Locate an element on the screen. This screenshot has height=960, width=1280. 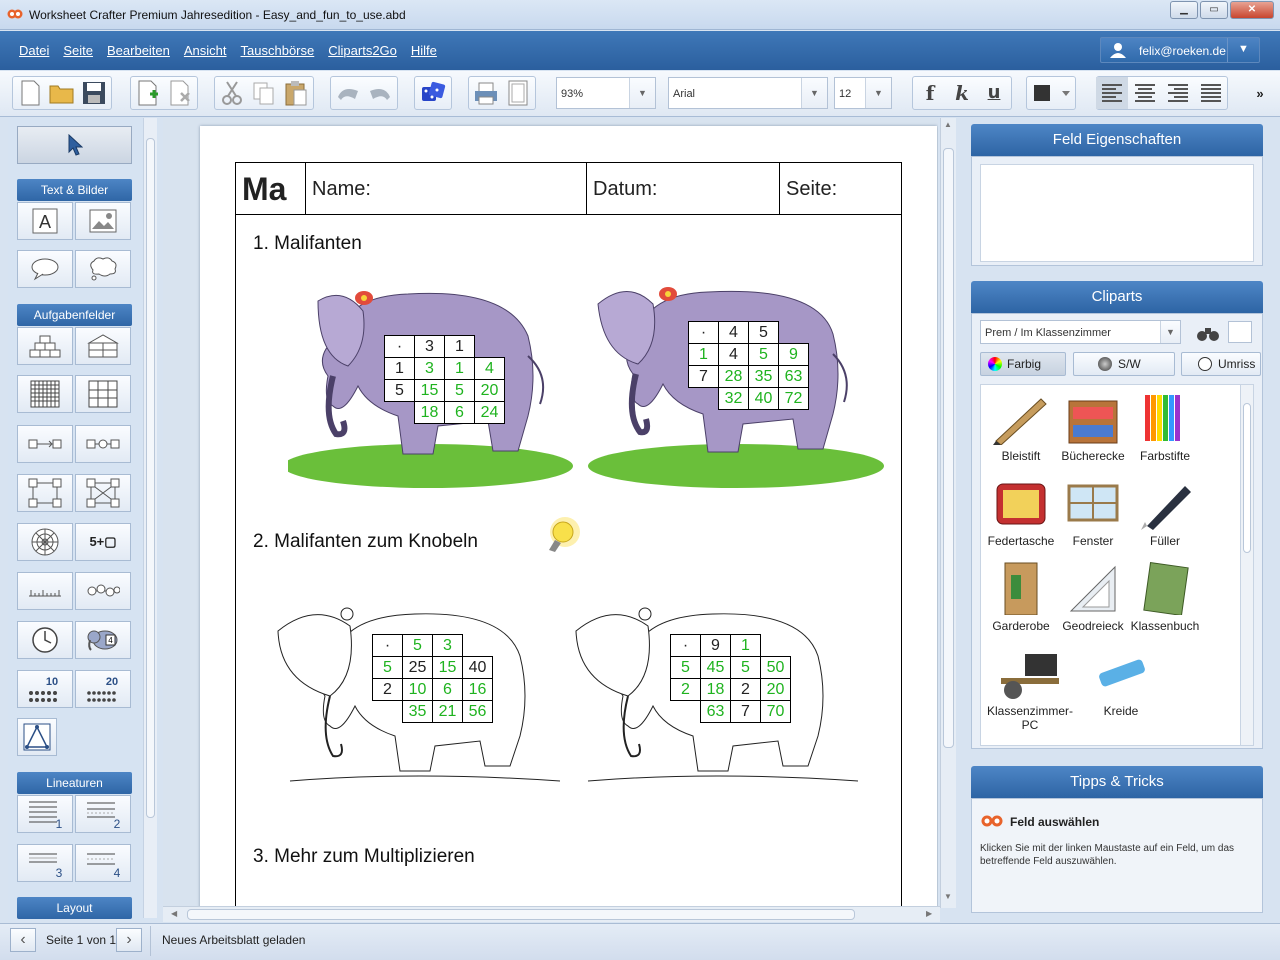
grid-cell: 7 is located at coordinates (745, 711).